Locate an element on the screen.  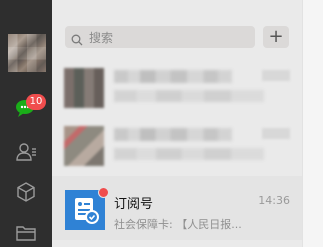
add-button: + is located at coordinates (276, 37).